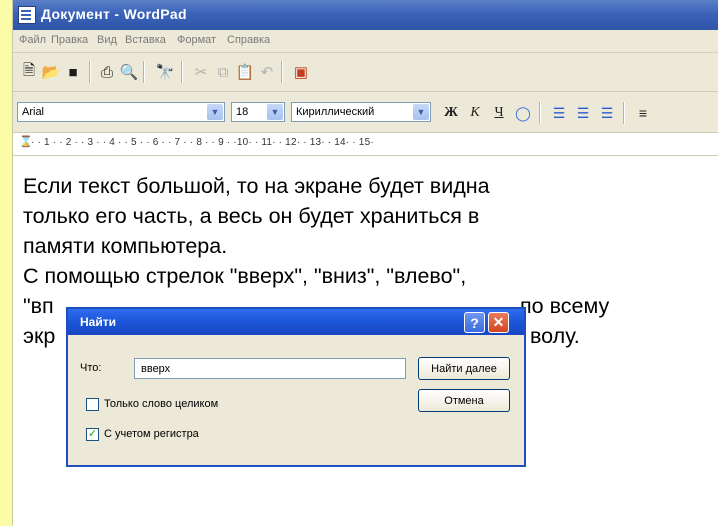  I want to click on document-line: памяти компьютера., so click(125, 246).